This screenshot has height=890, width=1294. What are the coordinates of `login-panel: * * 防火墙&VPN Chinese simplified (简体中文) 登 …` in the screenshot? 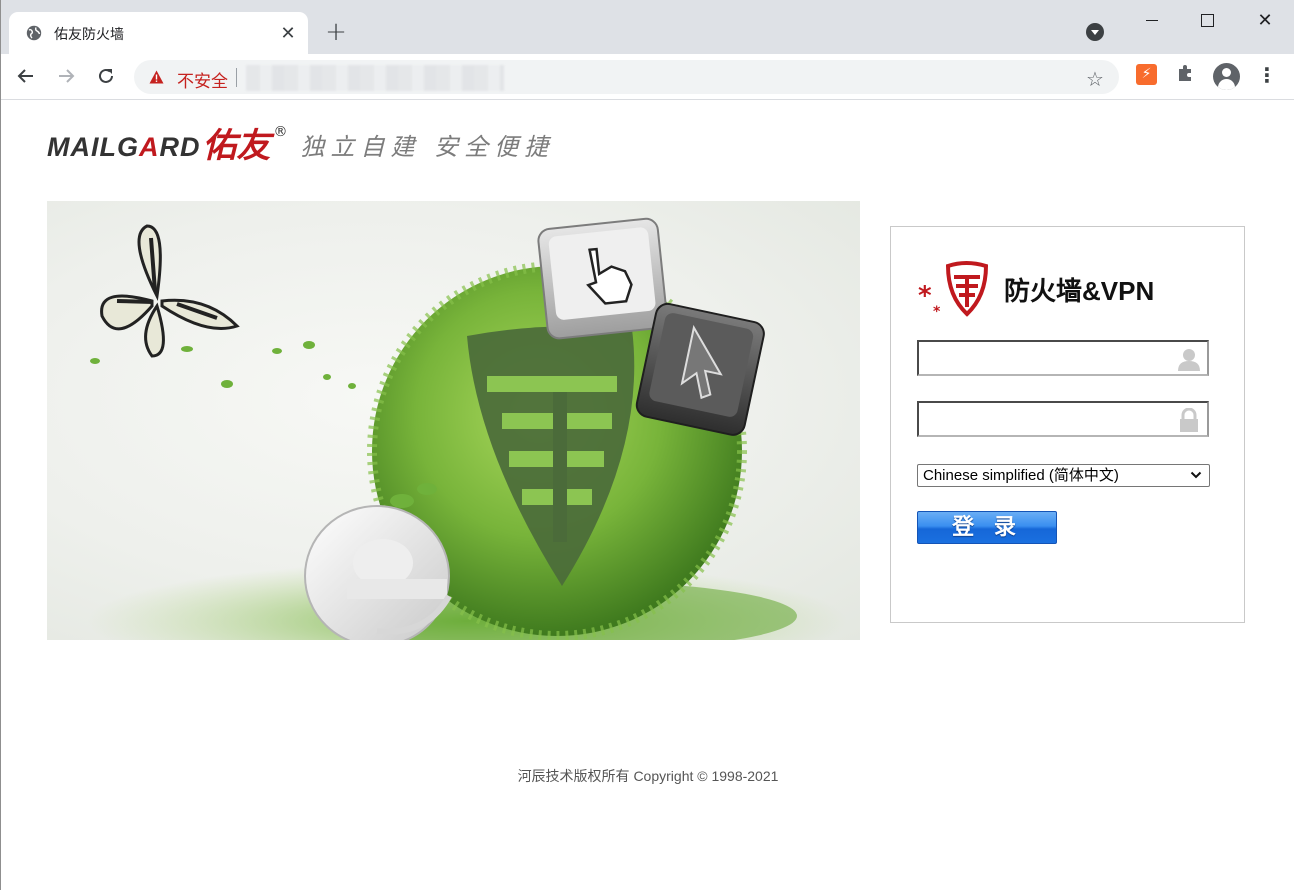 It's located at (1067, 424).